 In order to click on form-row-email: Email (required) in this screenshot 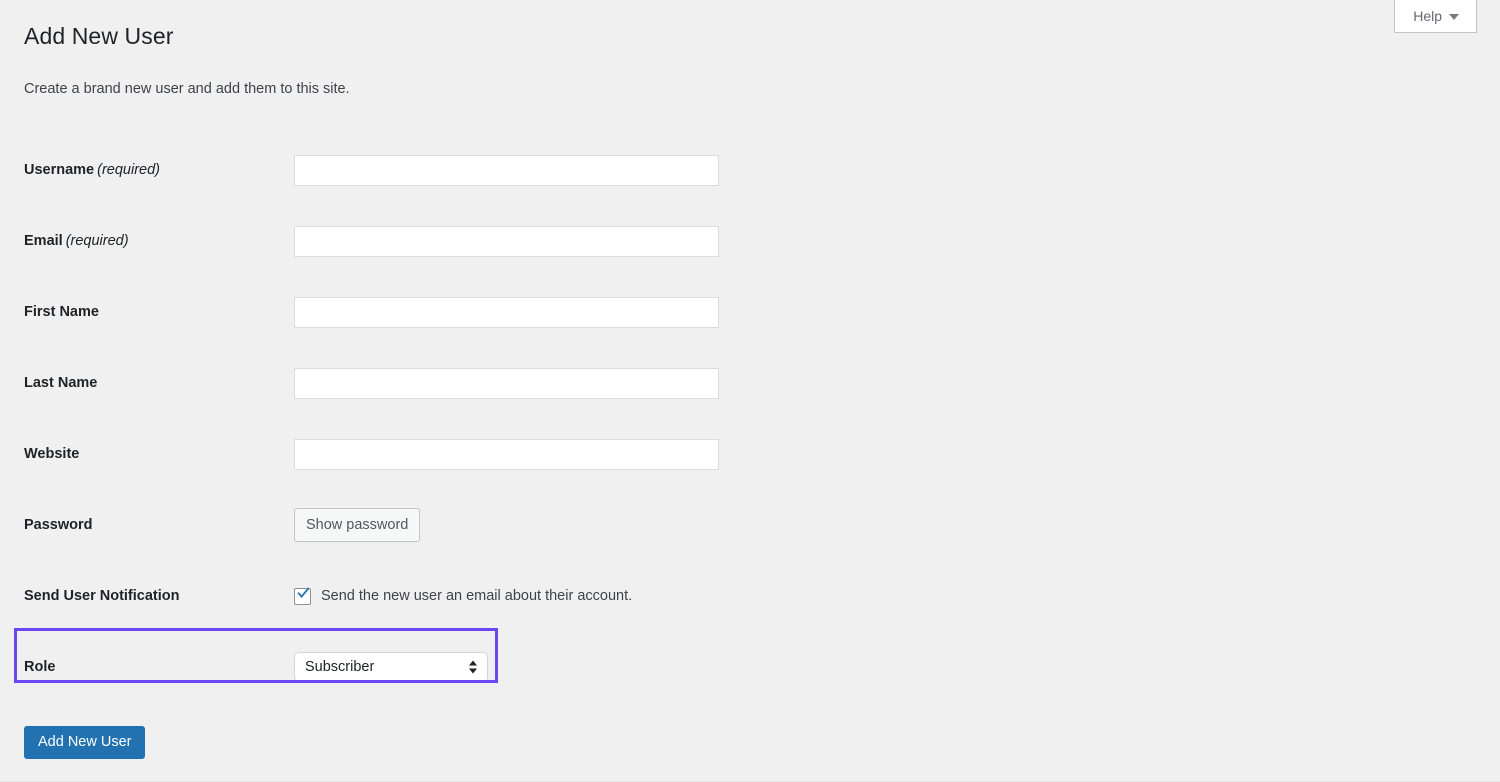, I will do `click(371, 241)`.